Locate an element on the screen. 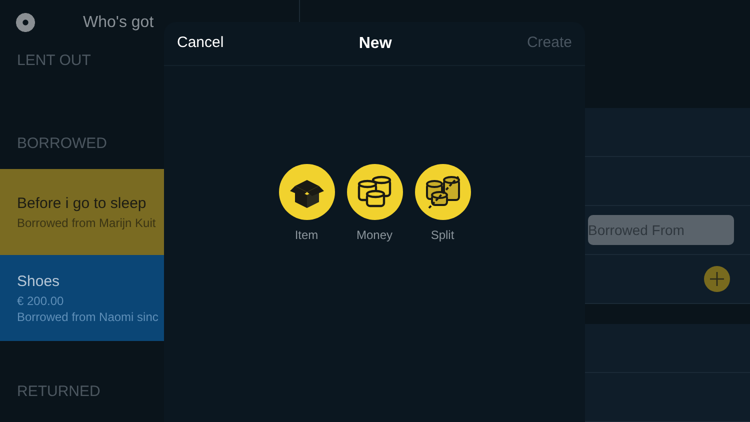 This screenshot has width=750, height=422. modal-title: New is located at coordinates (375, 44).